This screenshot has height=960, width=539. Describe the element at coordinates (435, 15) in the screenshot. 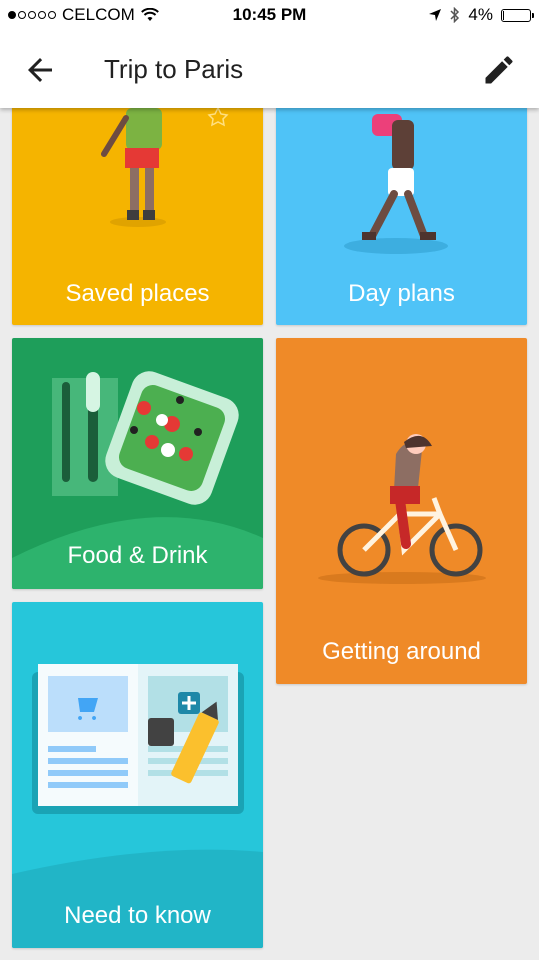

I see `location-arrow-icon` at that location.